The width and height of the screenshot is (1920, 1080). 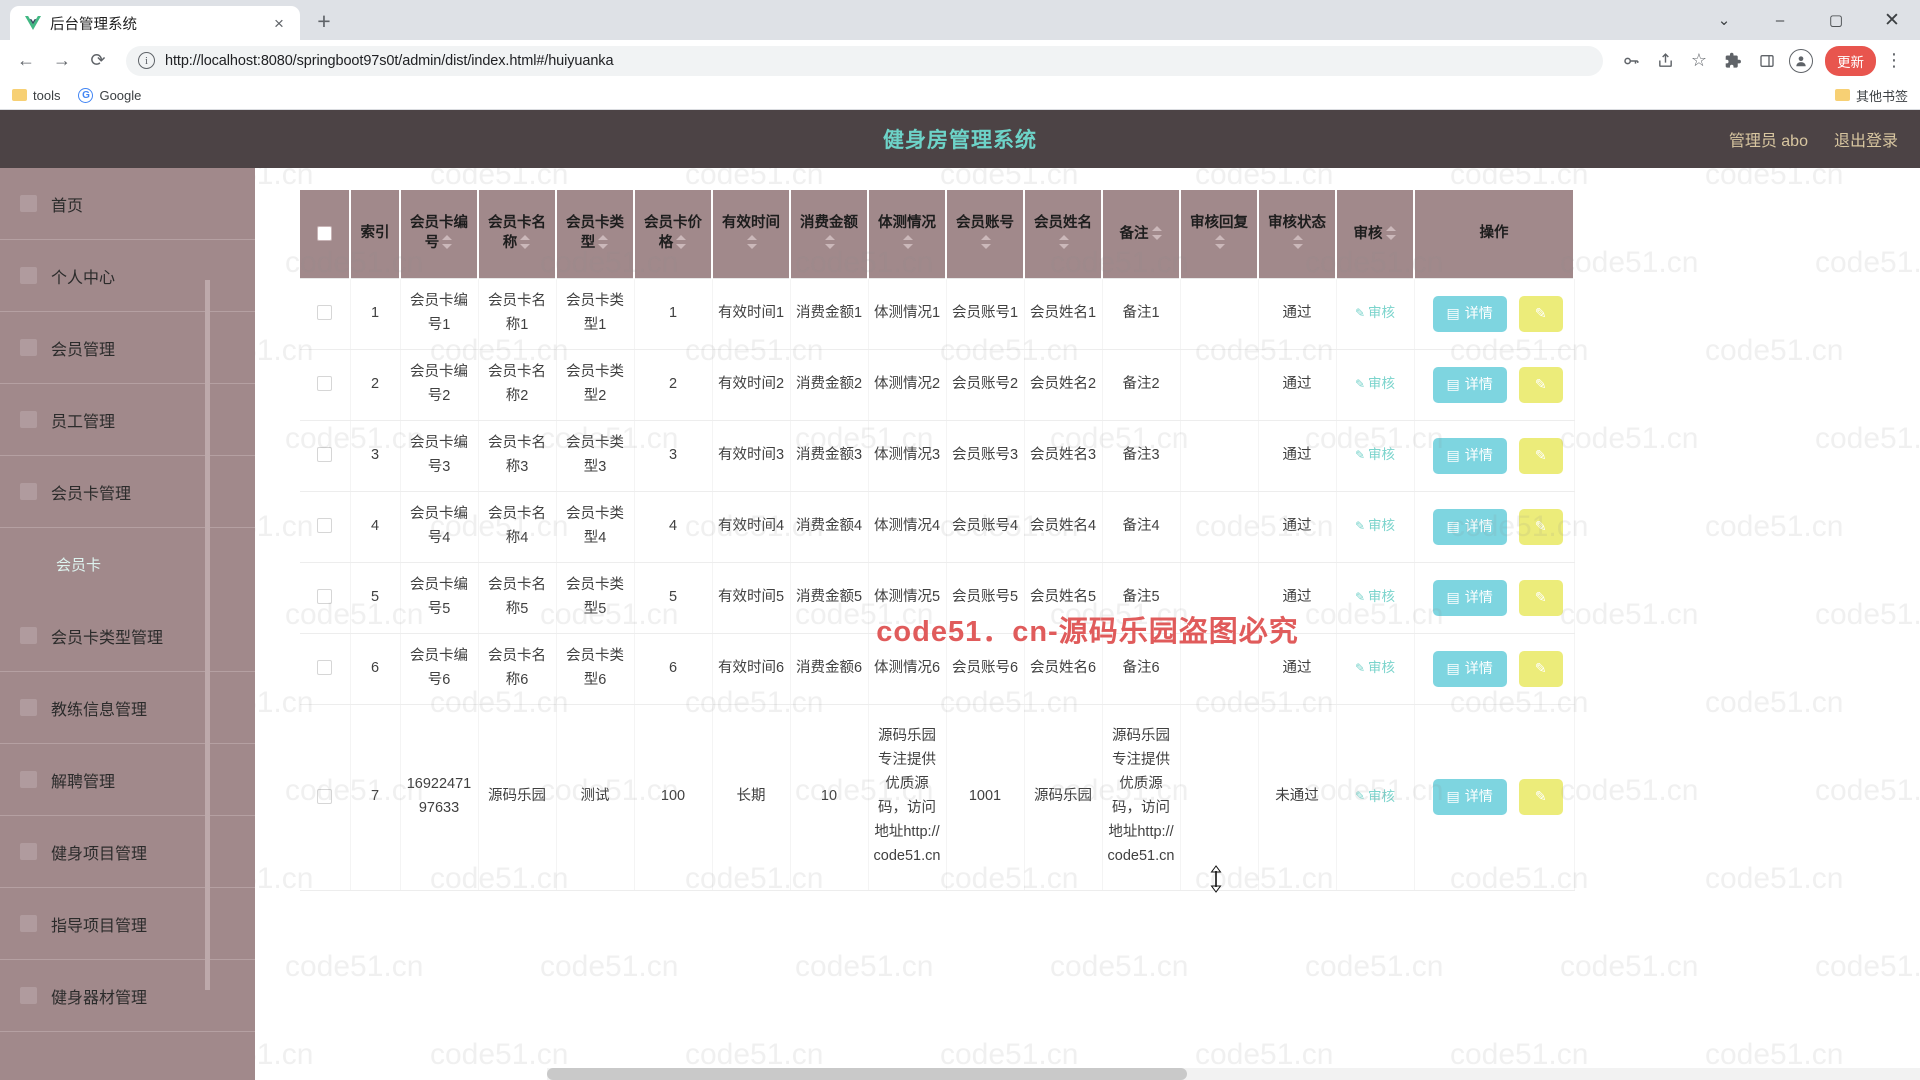 What do you see at coordinates (1780, 20) in the screenshot?
I see `minimize-button: –` at bounding box center [1780, 20].